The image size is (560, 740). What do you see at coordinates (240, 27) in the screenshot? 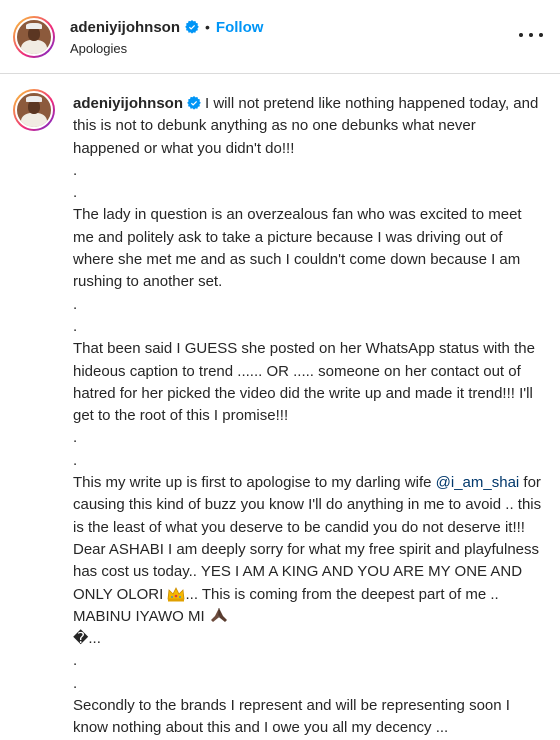
I see `follow-button: Follow` at bounding box center [240, 27].